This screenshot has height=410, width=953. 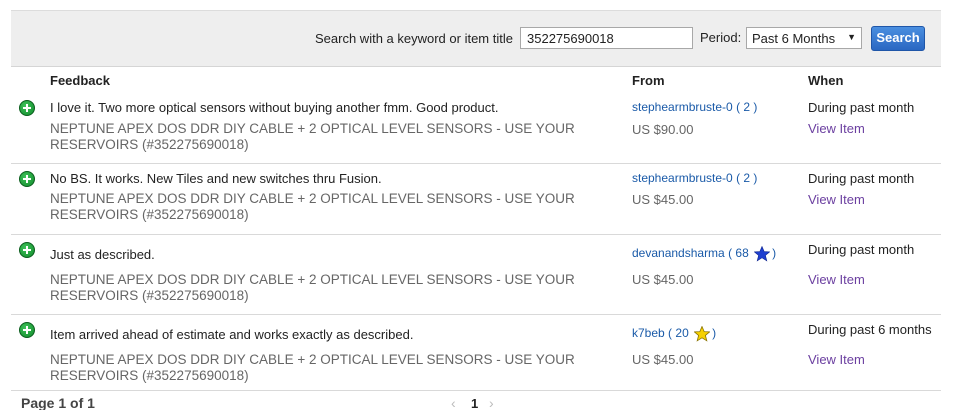 I want to click on period-label: Period:, so click(x=721, y=37).